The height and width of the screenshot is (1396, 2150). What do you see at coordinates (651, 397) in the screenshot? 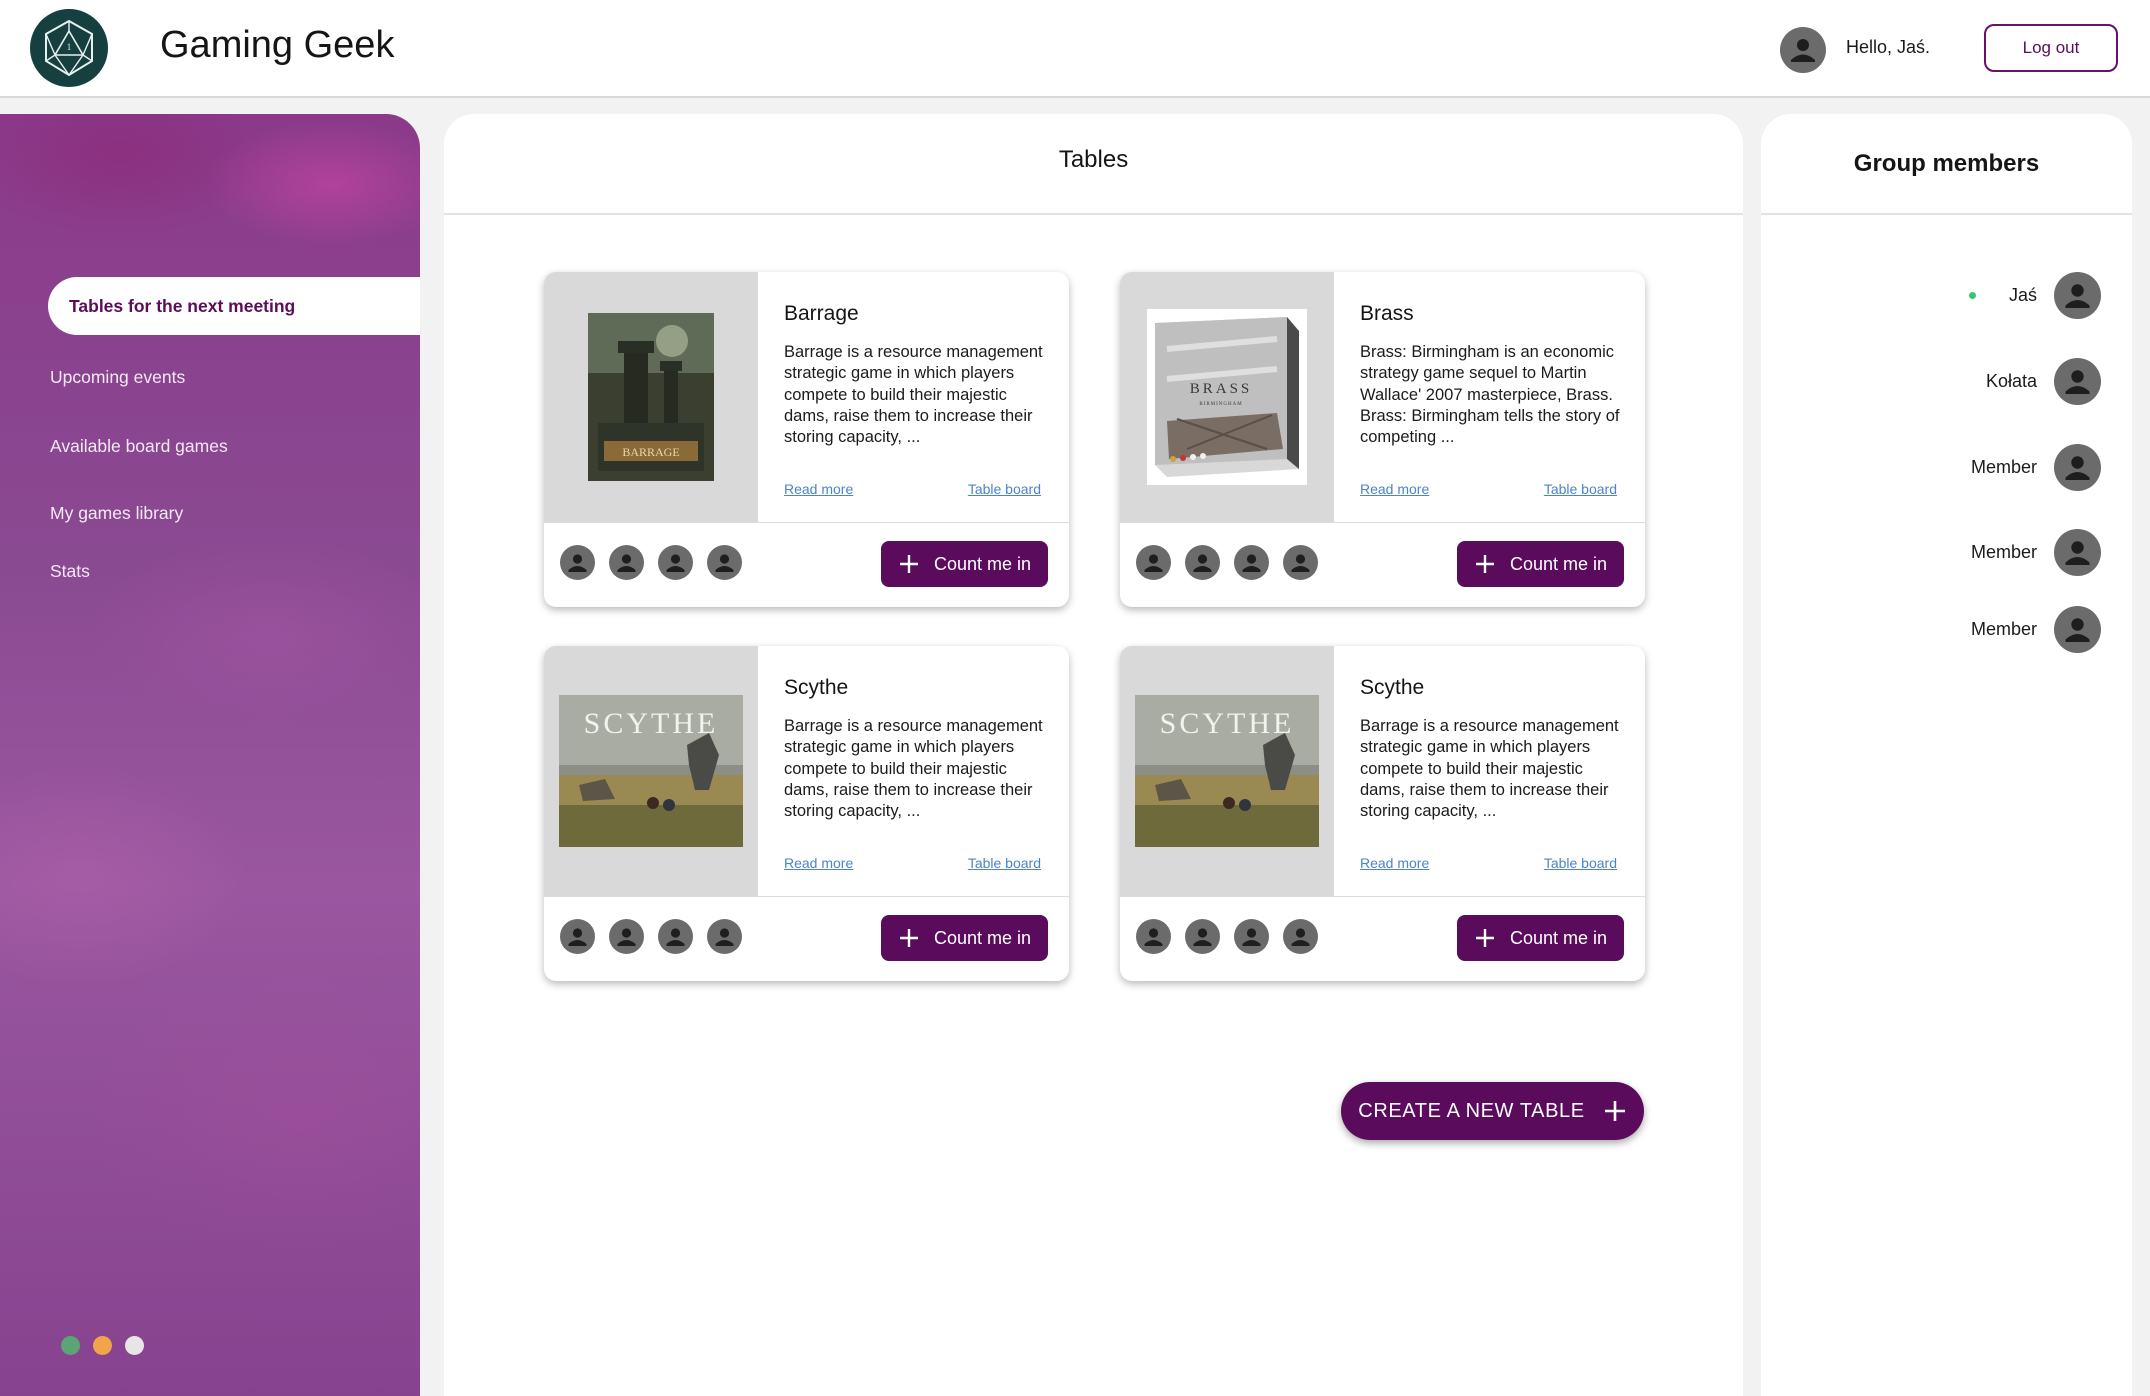
I see `game-cover-image: BARRAGE` at bounding box center [651, 397].